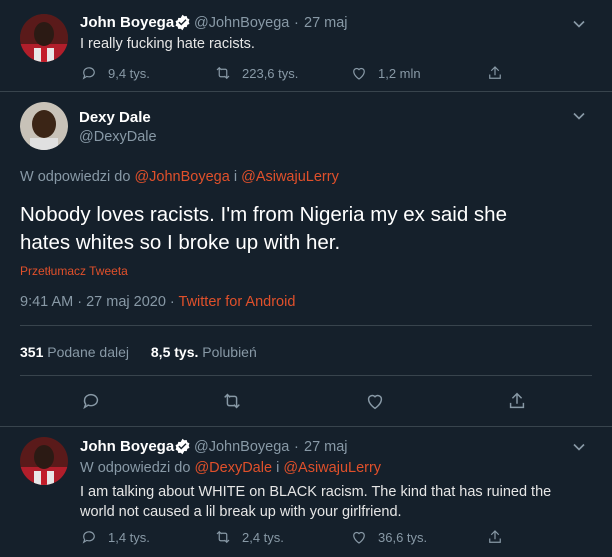  Describe the element at coordinates (118, 137) in the screenshot. I see `author-handle: @DexyDale` at that location.